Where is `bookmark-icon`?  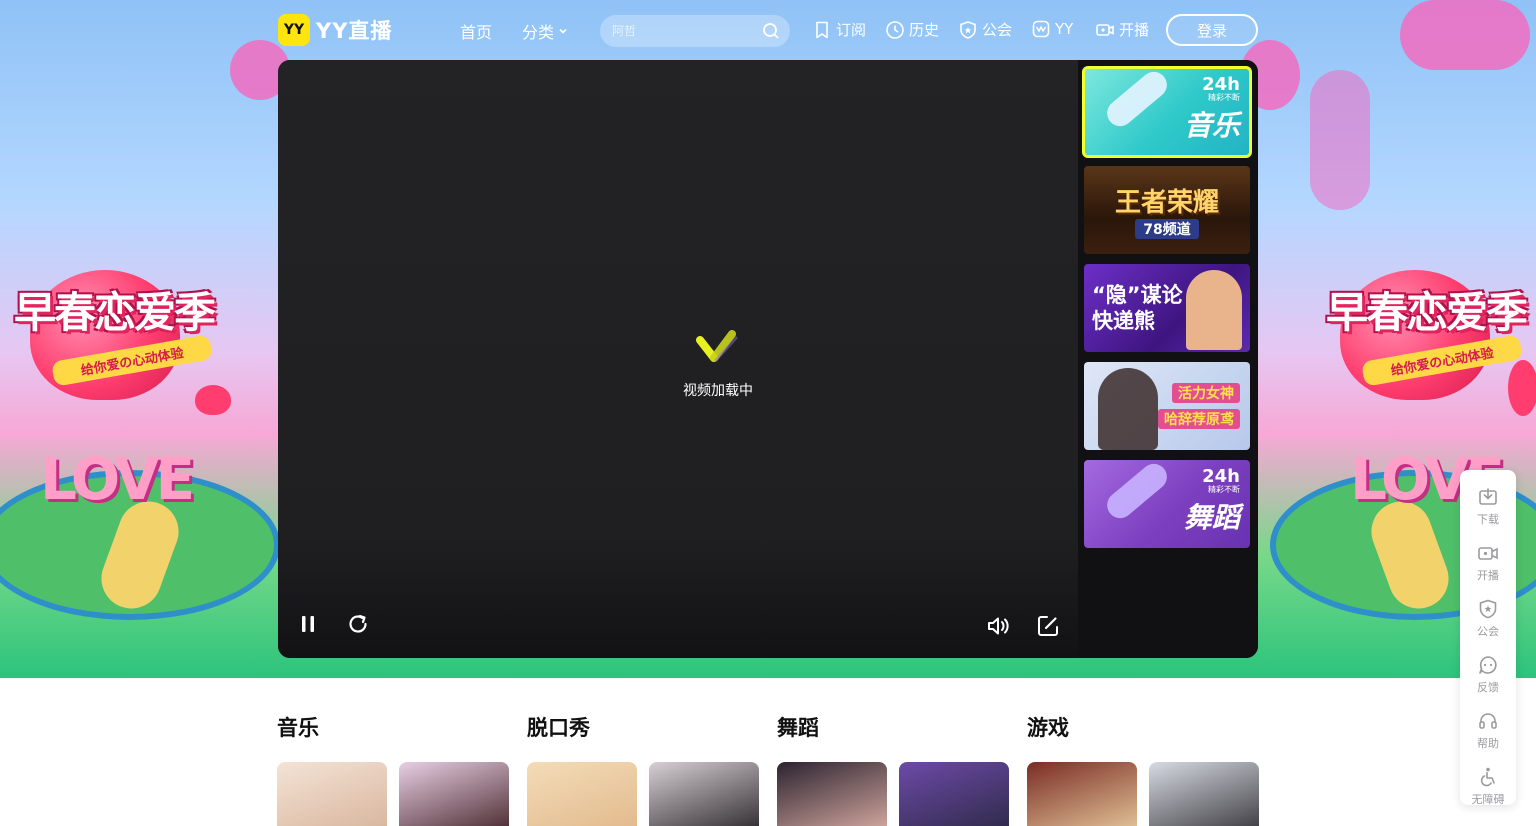 bookmark-icon is located at coordinates (822, 29).